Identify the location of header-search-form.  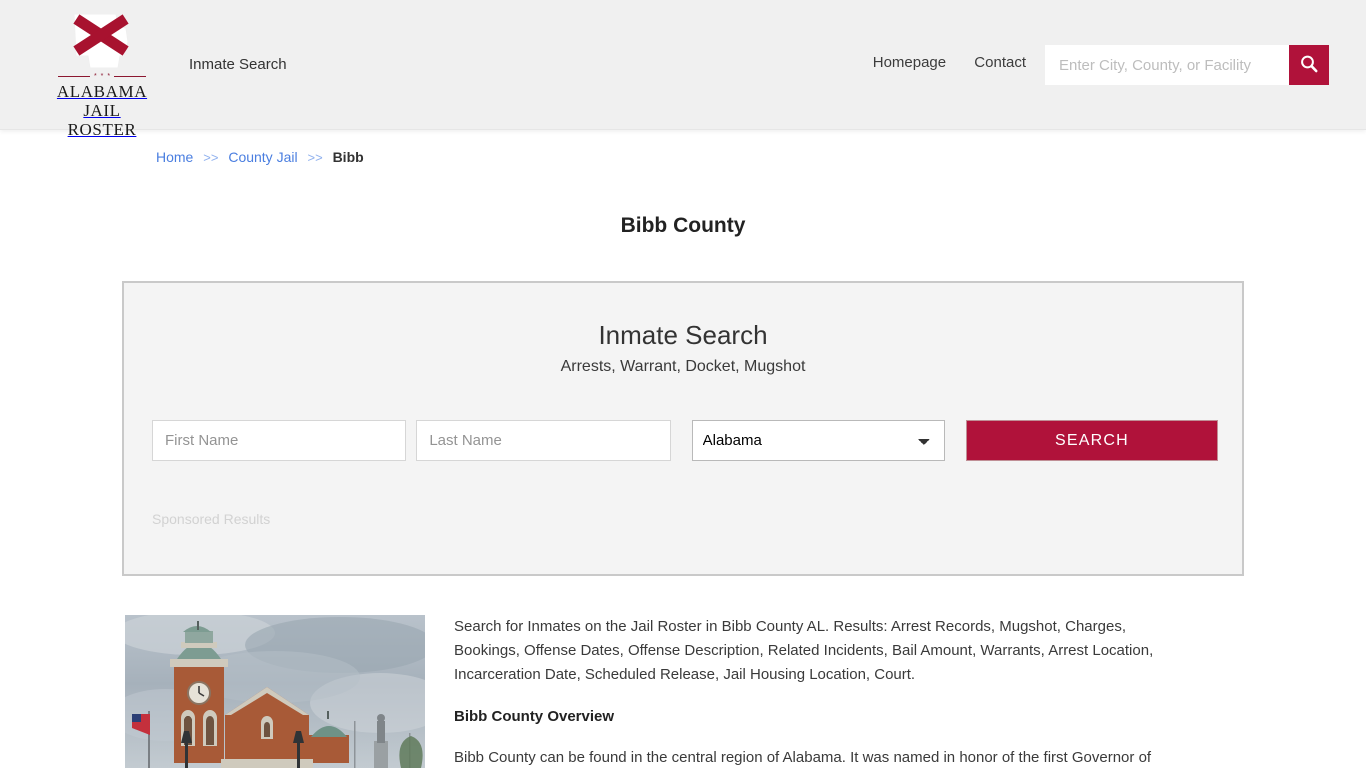
(1187, 65).